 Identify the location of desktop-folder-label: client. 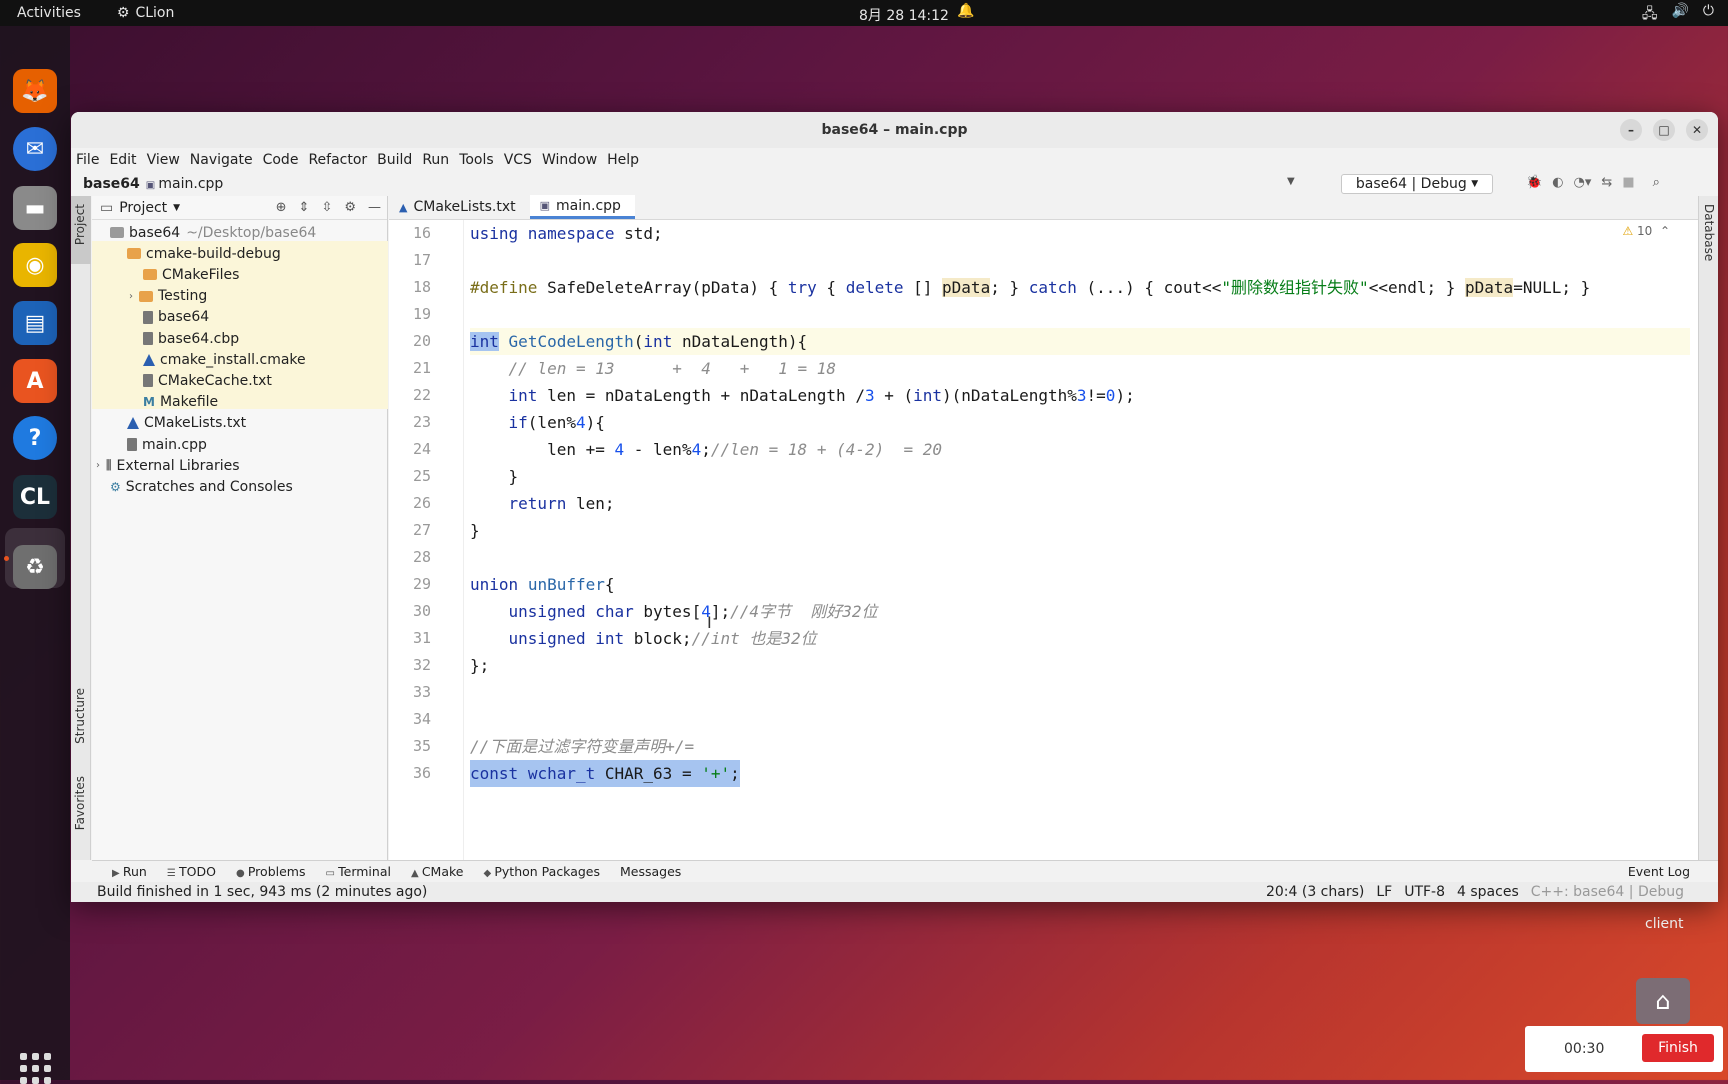
(1664, 924).